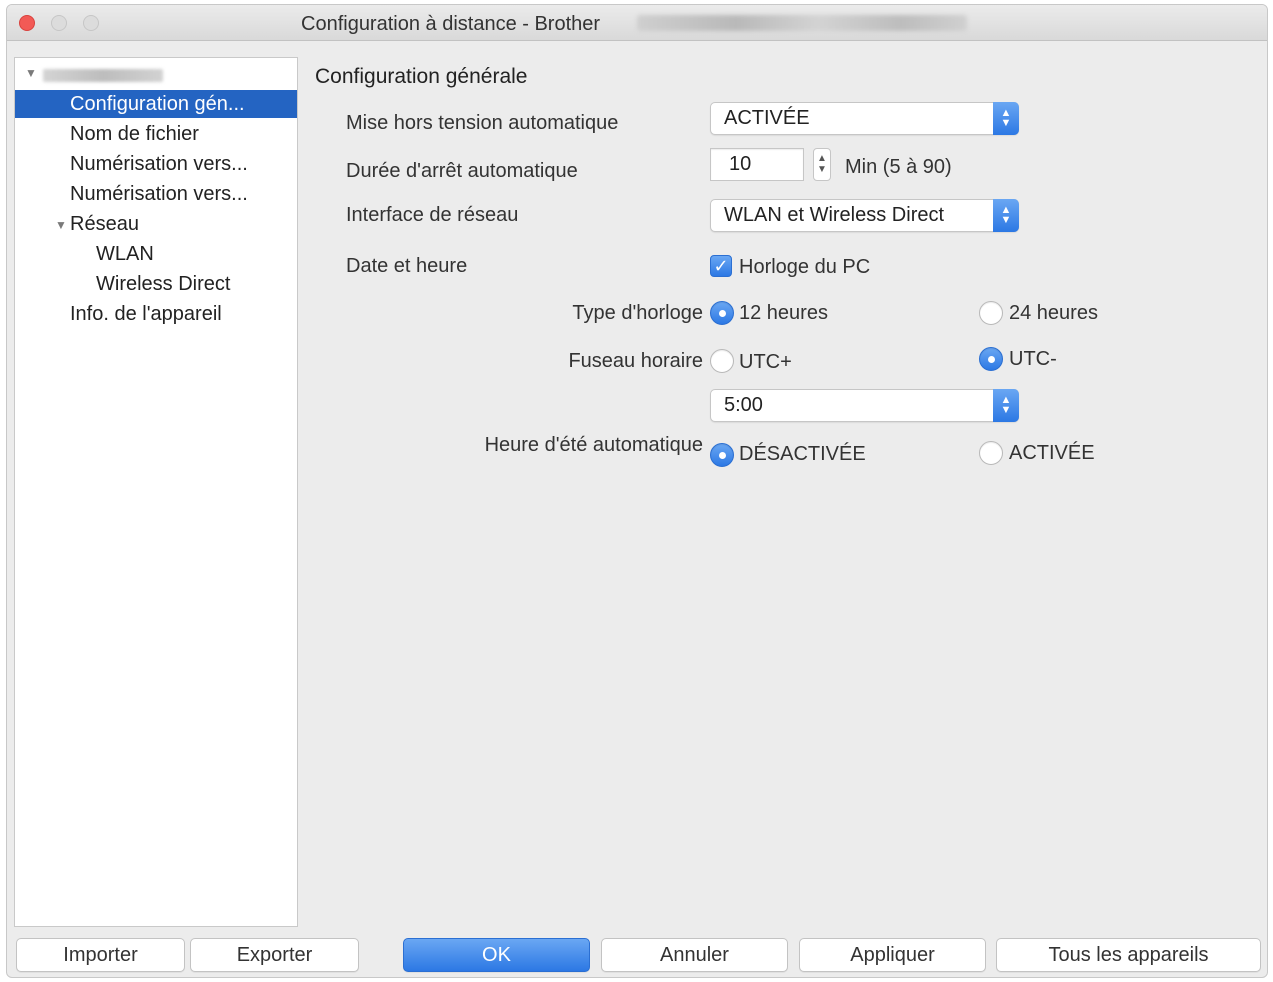  What do you see at coordinates (635, 361) in the screenshot?
I see `time-zone-label: Fuseau horaire` at bounding box center [635, 361].